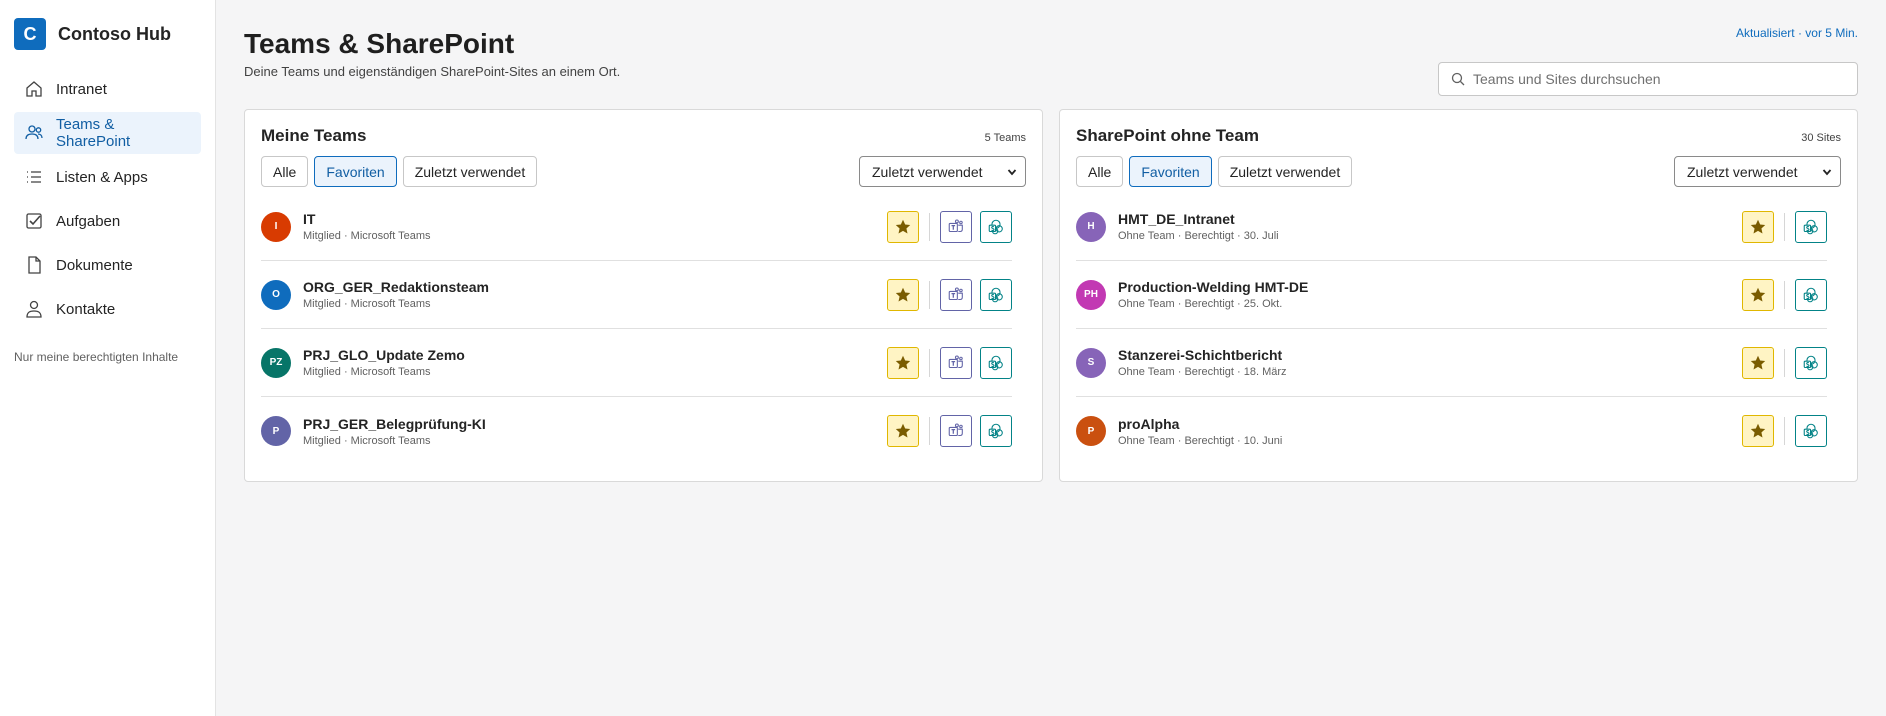 The height and width of the screenshot is (716, 1886). I want to click on home-icon, so click(34, 89).